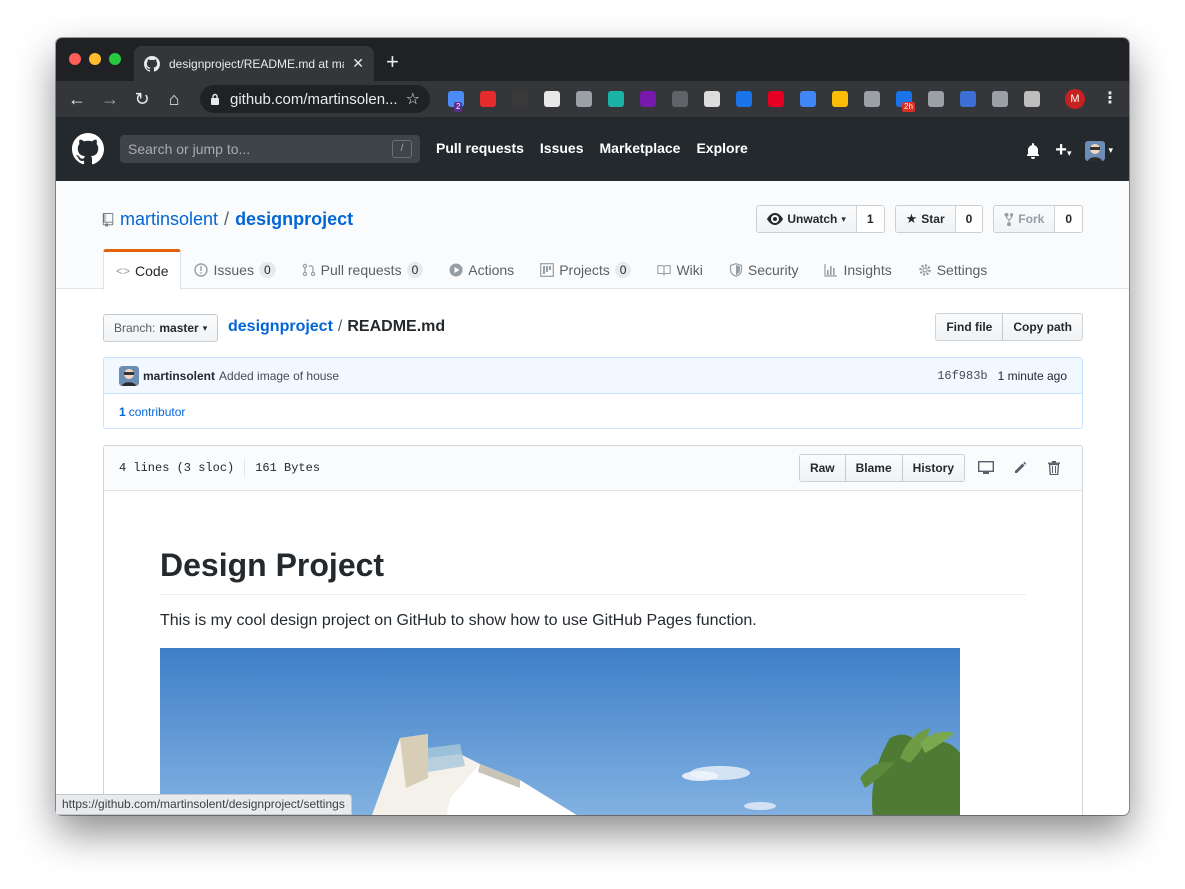  Describe the element at coordinates (721, 148) in the screenshot. I see `nav-explore: Explore` at that location.